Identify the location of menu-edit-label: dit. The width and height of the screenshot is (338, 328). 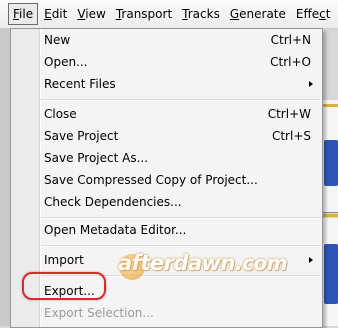
(59, 14).